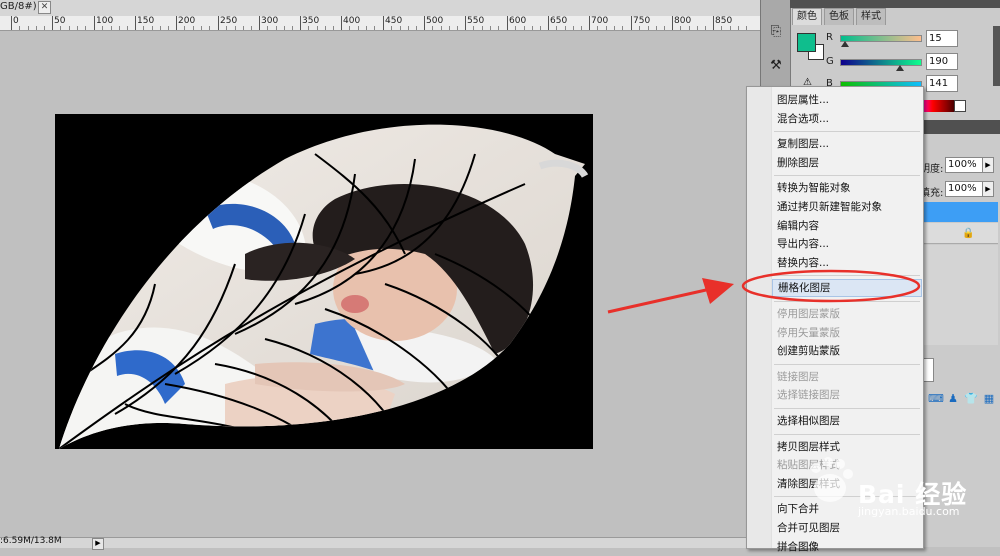  Describe the element at coordinates (807, 16) in the screenshot. I see `tab-color: 颜色` at that location.